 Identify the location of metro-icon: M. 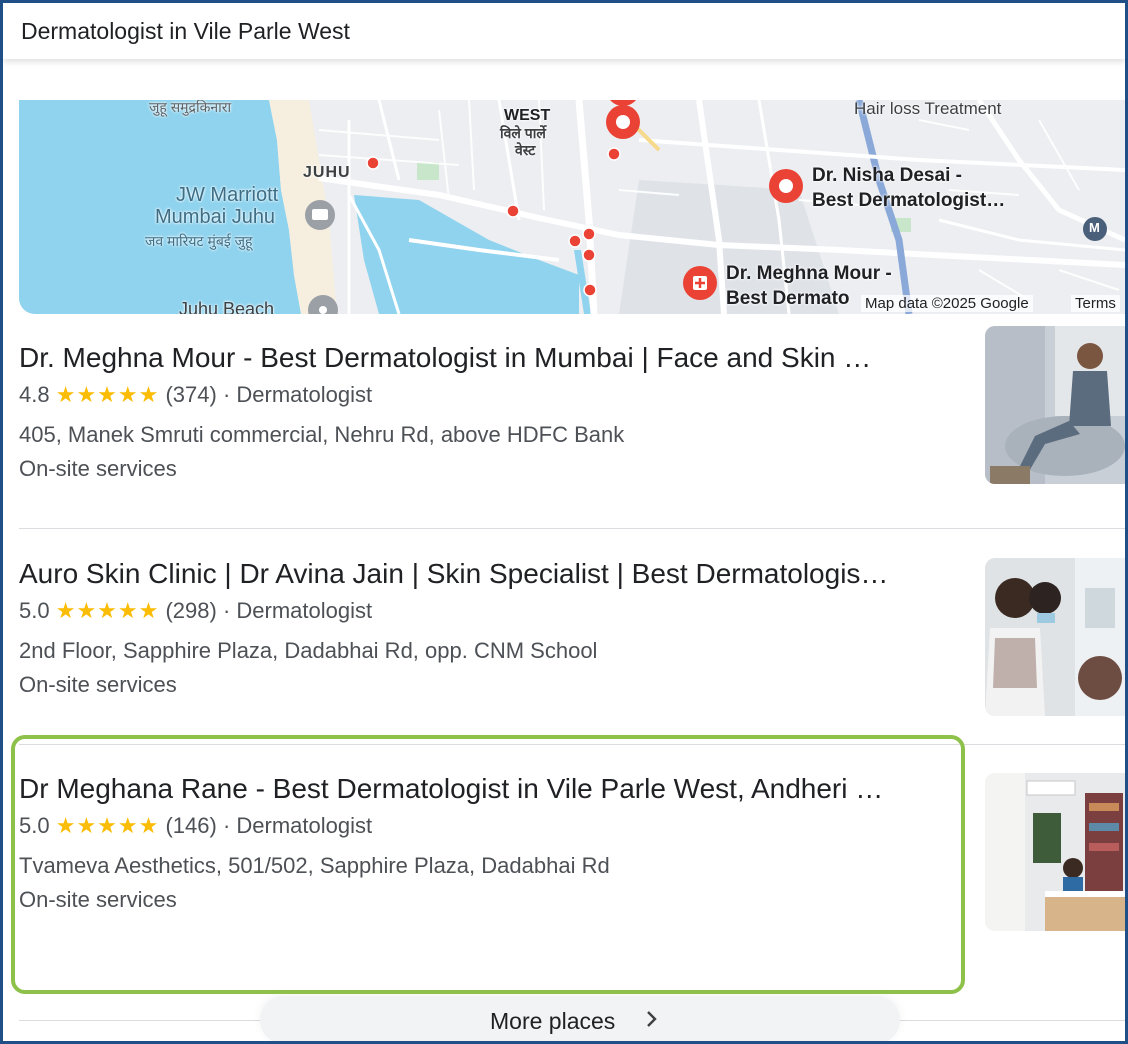
(1094, 227).